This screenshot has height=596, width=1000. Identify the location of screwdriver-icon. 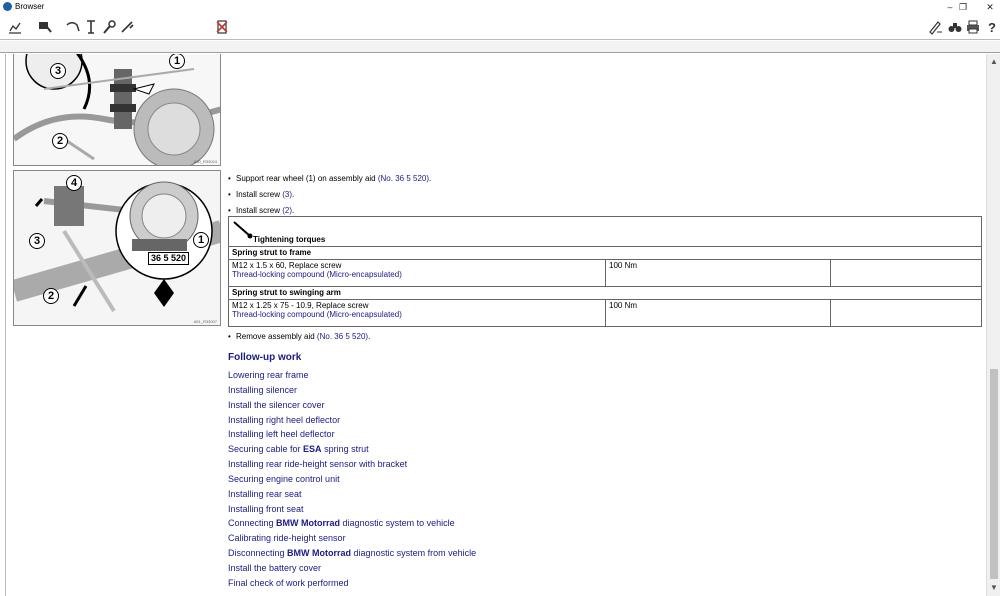
(127, 27).